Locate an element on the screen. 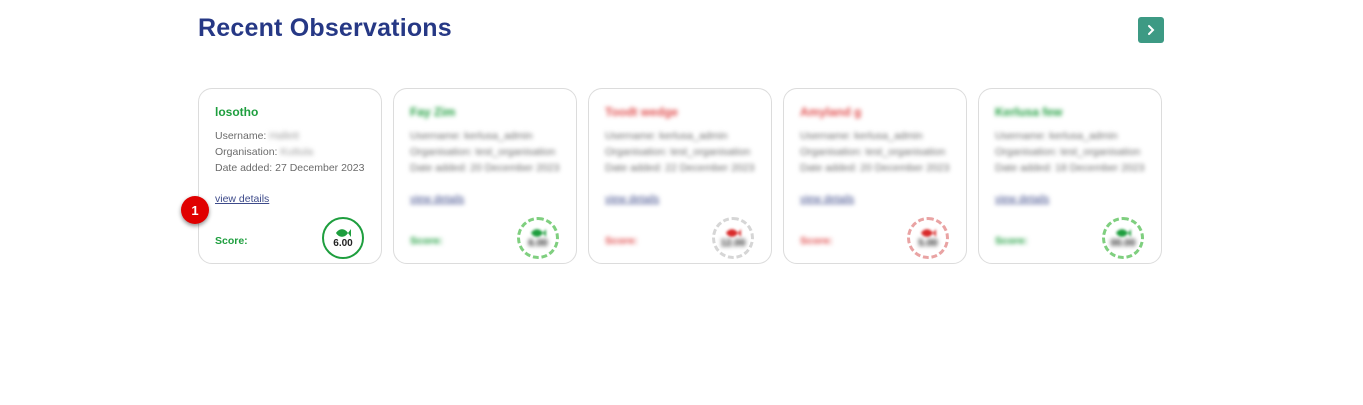 This screenshot has height=405, width=1363. next-button is located at coordinates (1151, 30).